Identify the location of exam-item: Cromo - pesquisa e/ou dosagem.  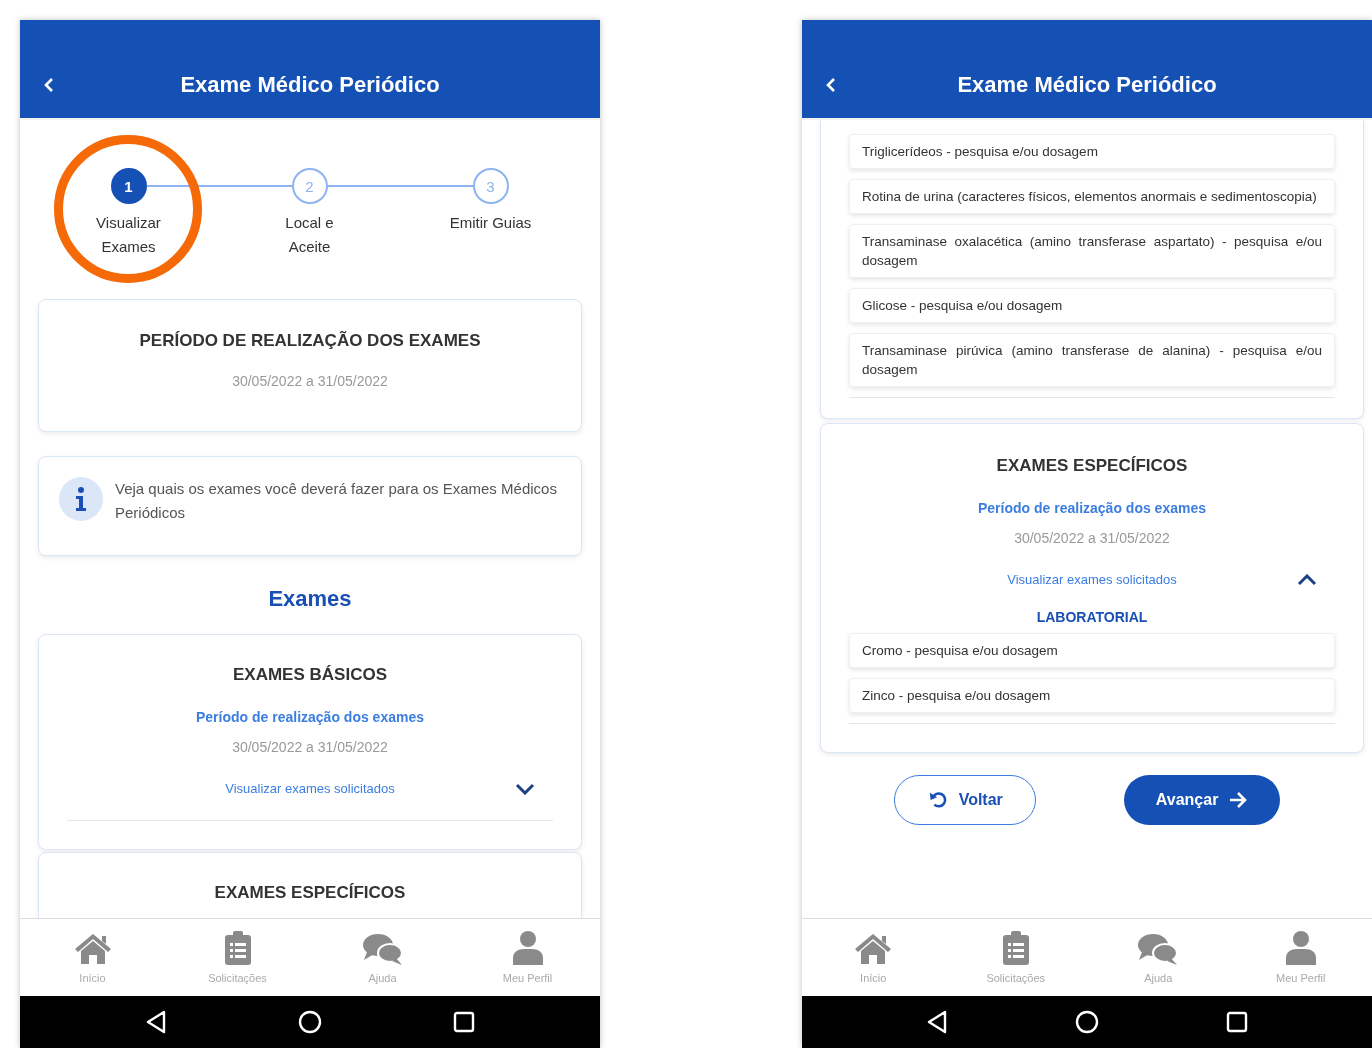
(1092, 650).